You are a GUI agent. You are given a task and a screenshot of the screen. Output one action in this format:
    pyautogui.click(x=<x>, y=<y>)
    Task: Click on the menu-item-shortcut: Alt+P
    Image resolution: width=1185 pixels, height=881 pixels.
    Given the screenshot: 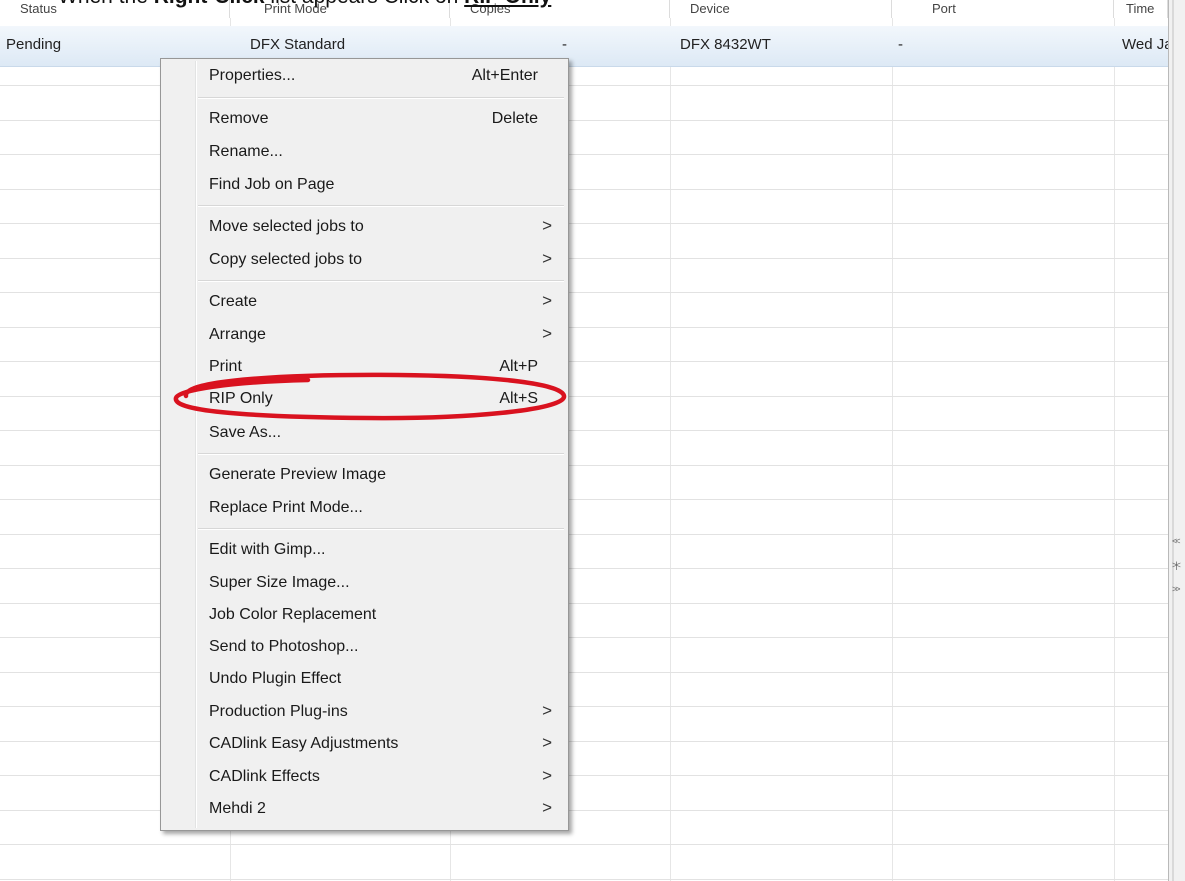 What is the action you would take?
    pyautogui.click(x=518, y=366)
    